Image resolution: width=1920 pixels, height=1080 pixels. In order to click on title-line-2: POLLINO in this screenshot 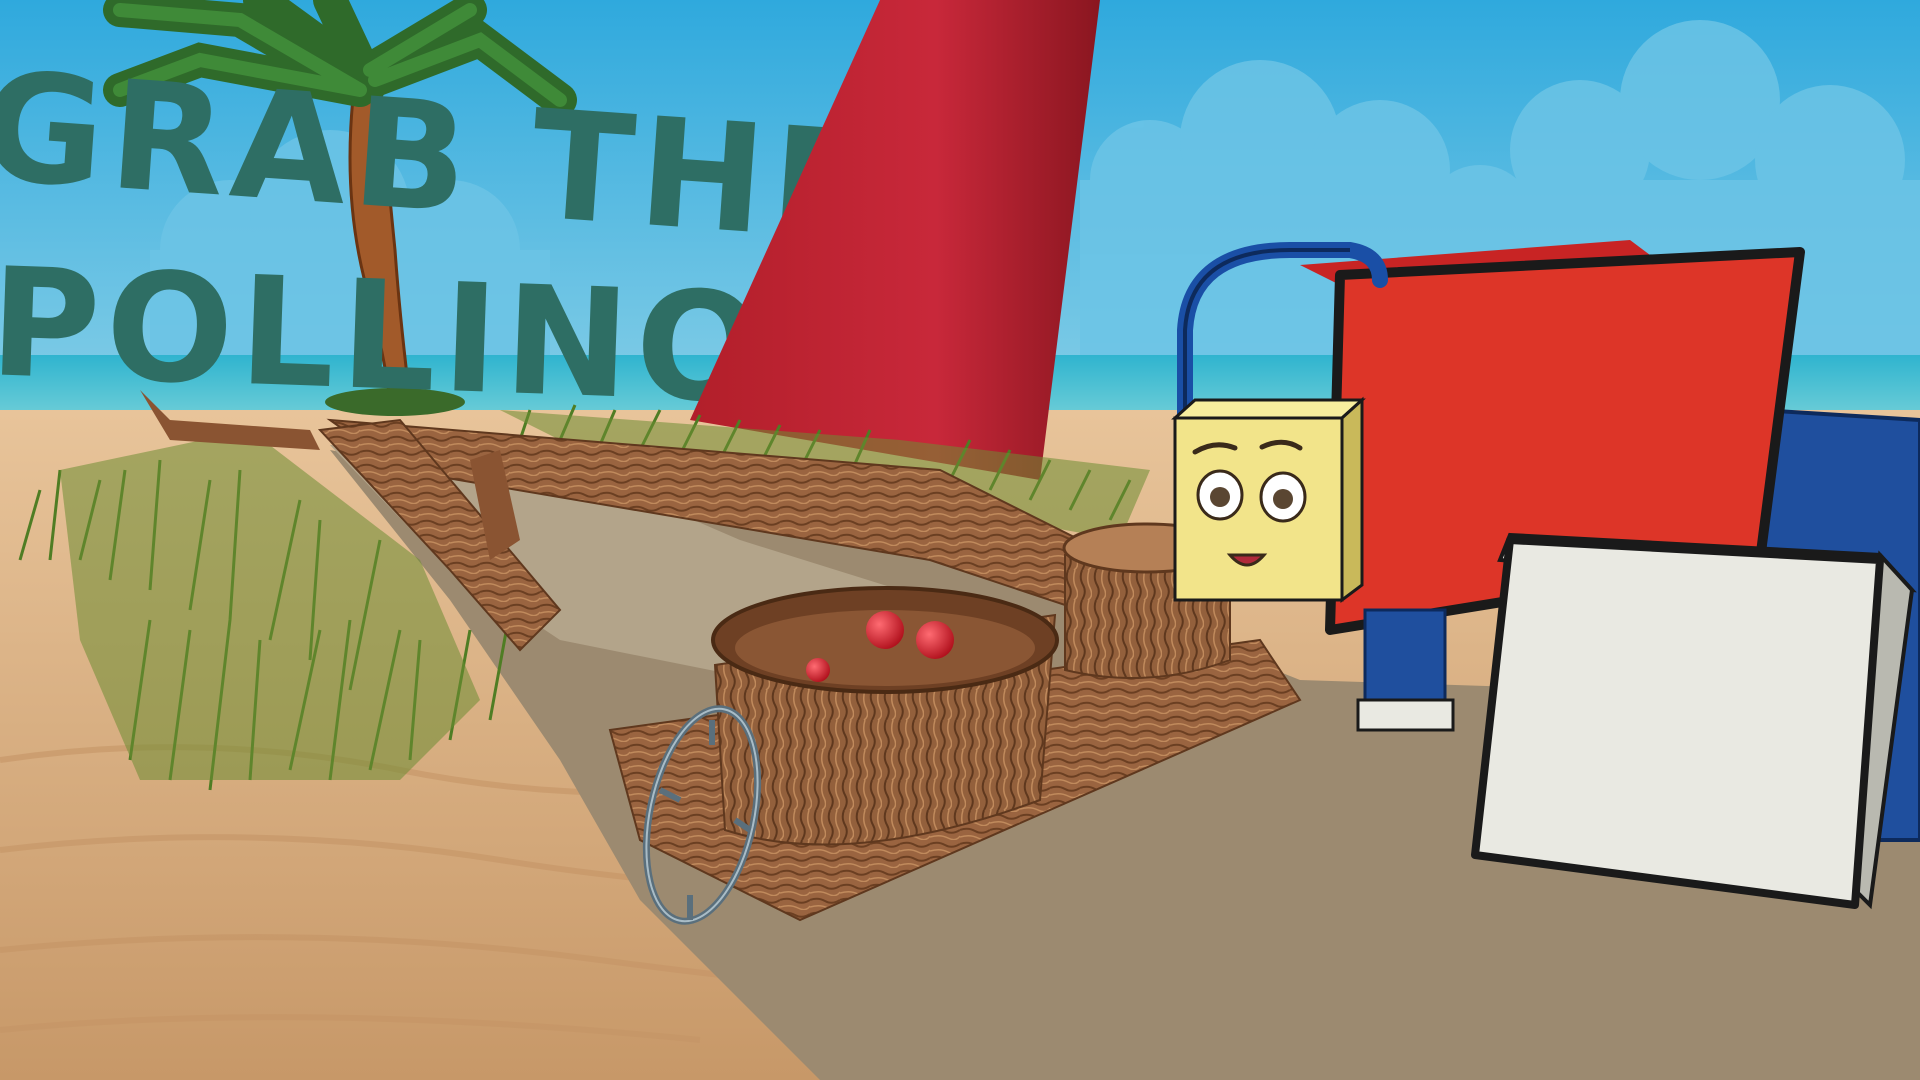, I will do `click(386, 336)`.